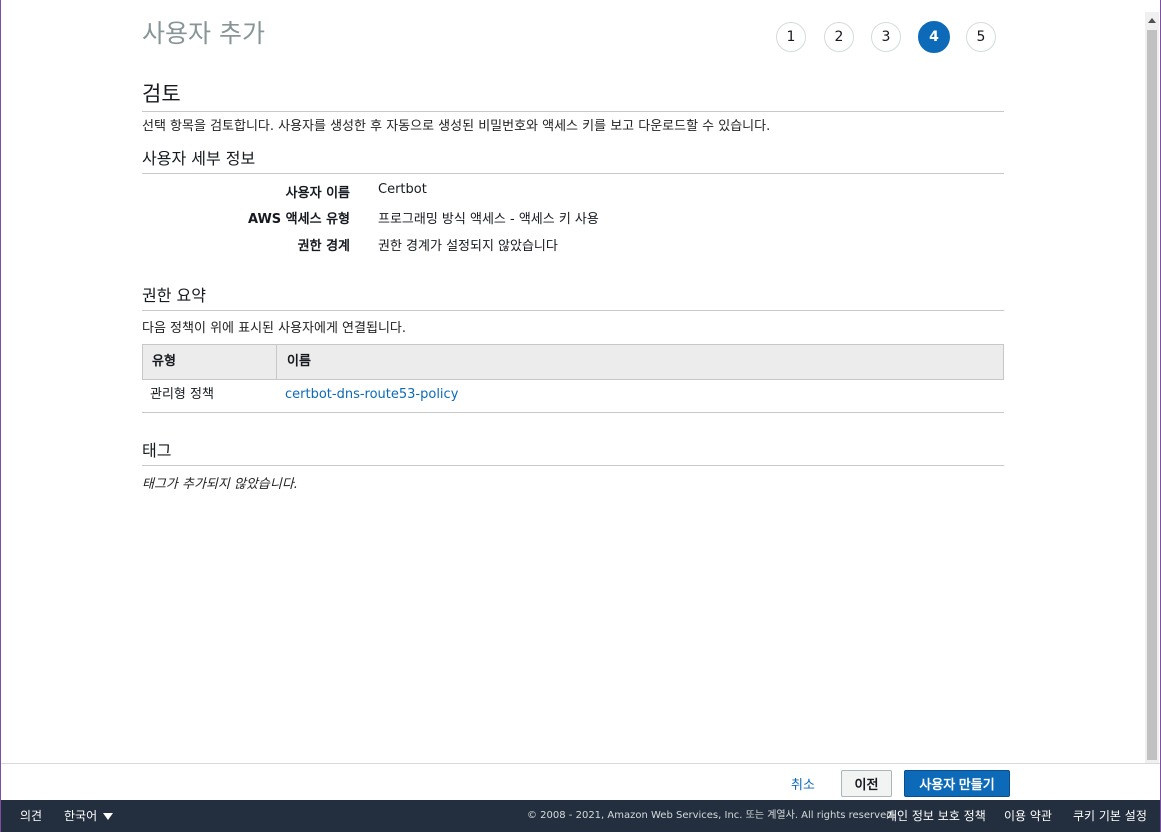 Image resolution: width=1161 pixels, height=832 pixels. What do you see at coordinates (31, 816) in the screenshot?
I see `feedback-link: 의견` at bounding box center [31, 816].